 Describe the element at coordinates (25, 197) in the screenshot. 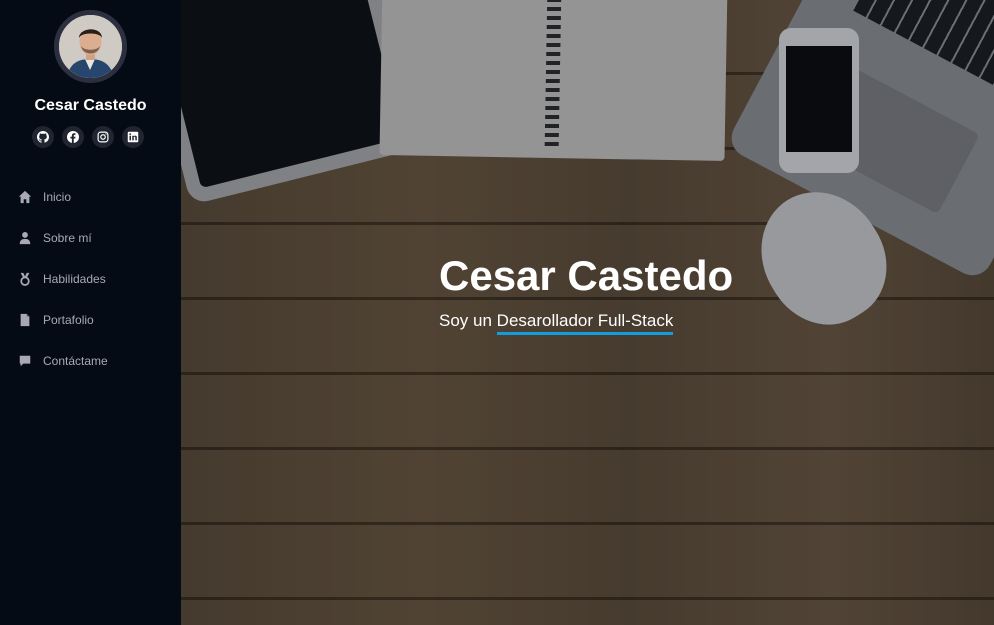

I see `home-icon` at that location.